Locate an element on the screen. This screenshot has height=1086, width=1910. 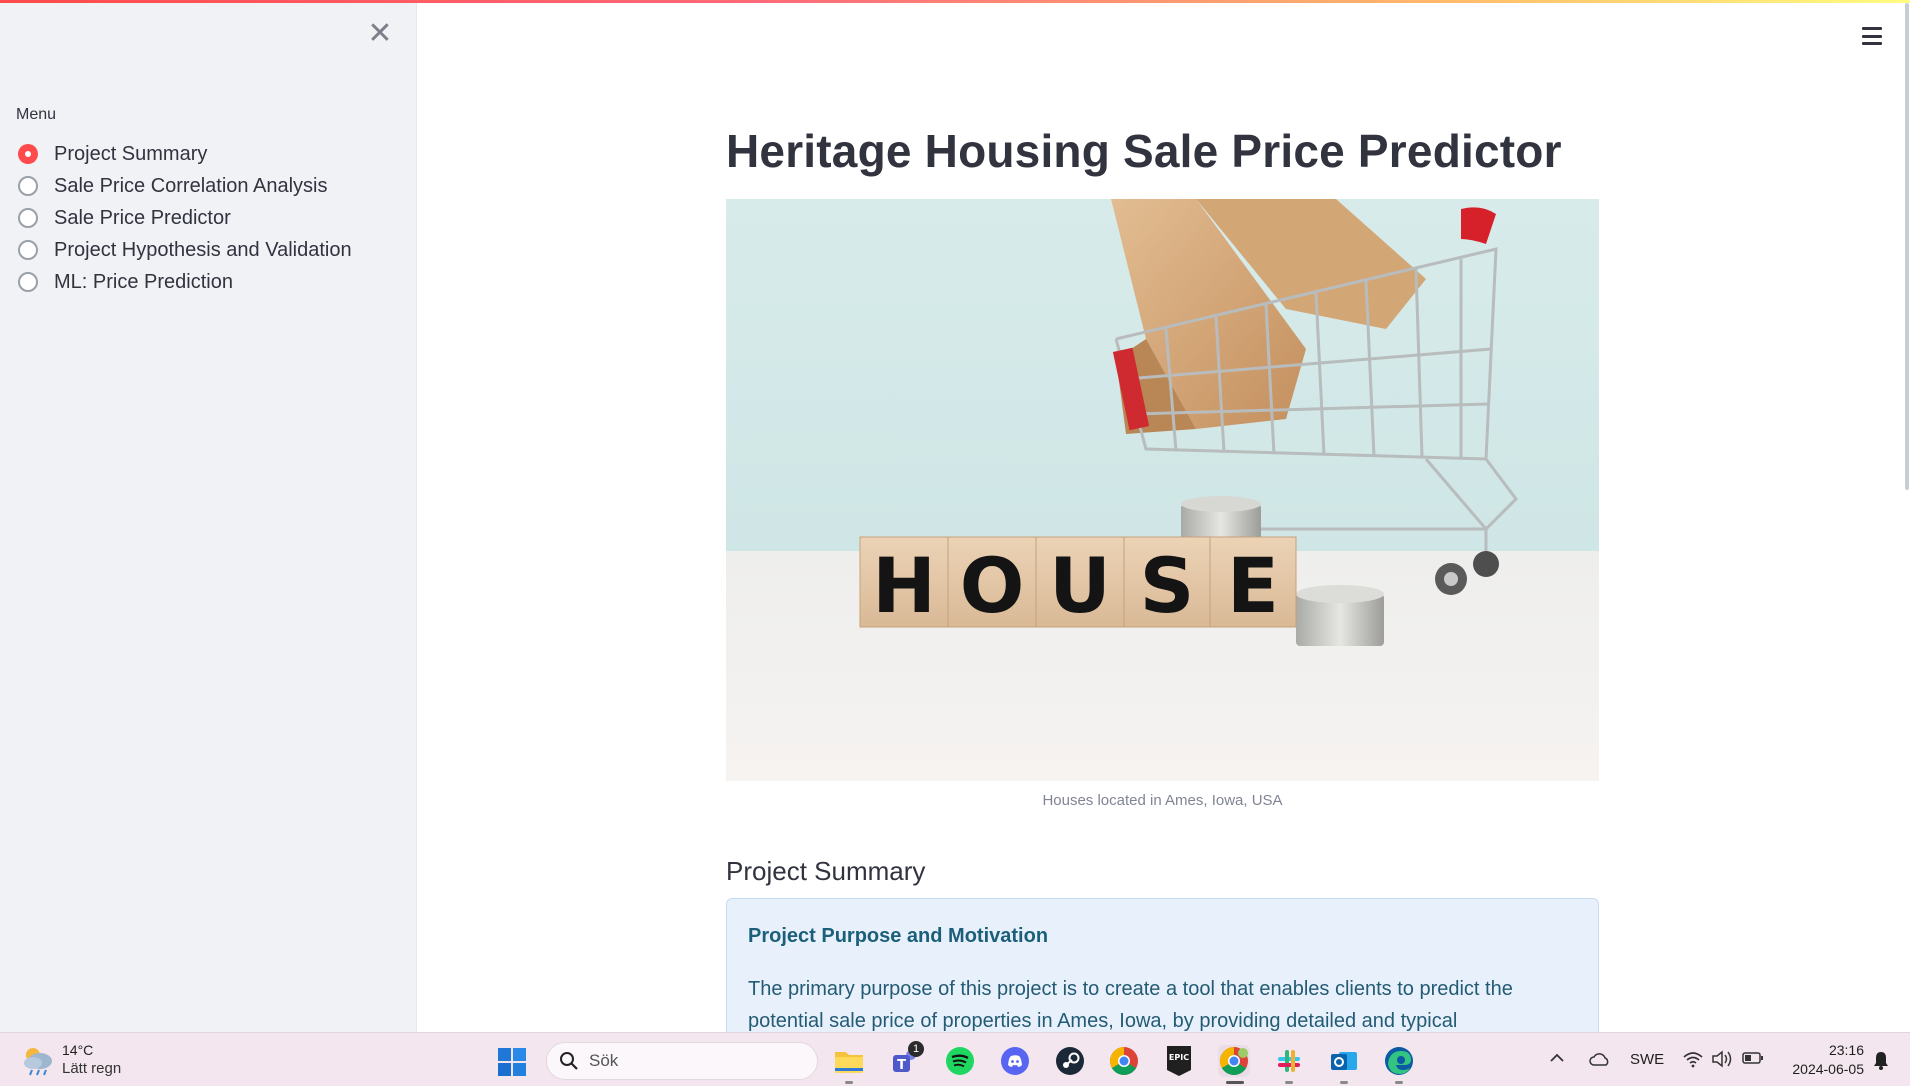
menu-item-hypothesis-validation: Project Hypothesis and Validation is located at coordinates (185, 250).